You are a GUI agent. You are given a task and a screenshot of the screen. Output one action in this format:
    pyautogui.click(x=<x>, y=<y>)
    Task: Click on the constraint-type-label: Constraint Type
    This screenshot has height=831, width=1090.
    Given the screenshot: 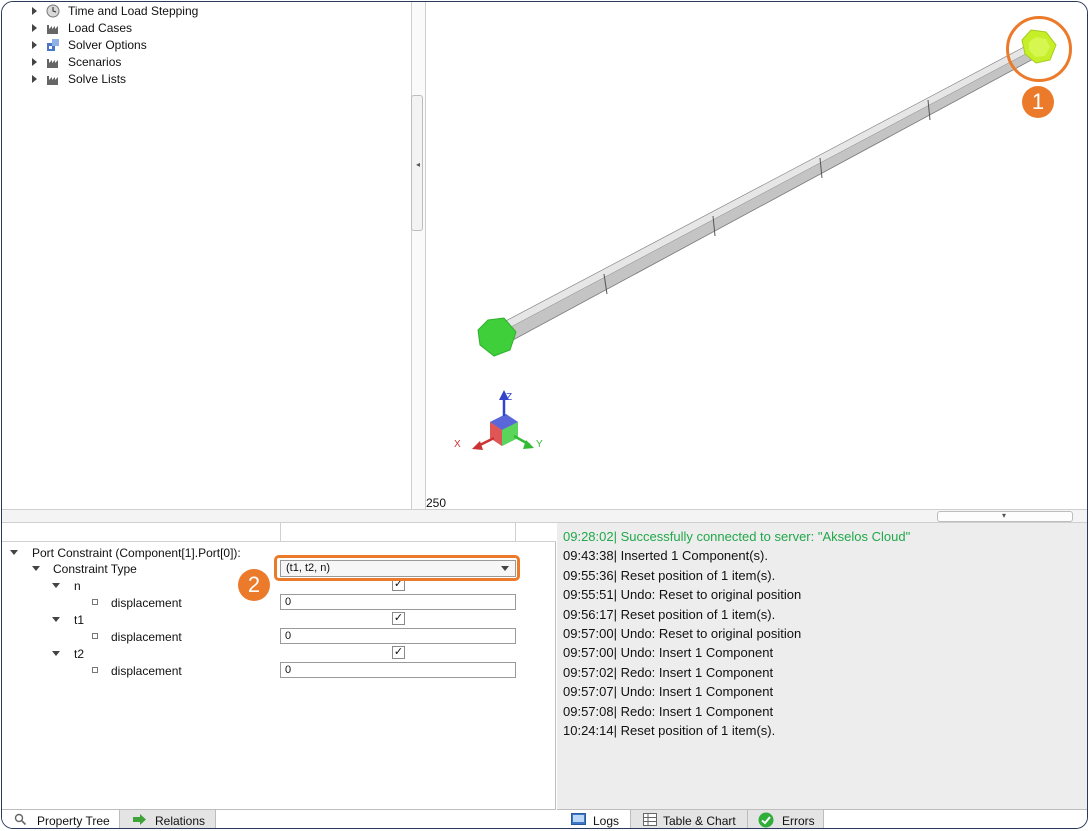 What is the action you would take?
    pyautogui.click(x=95, y=569)
    